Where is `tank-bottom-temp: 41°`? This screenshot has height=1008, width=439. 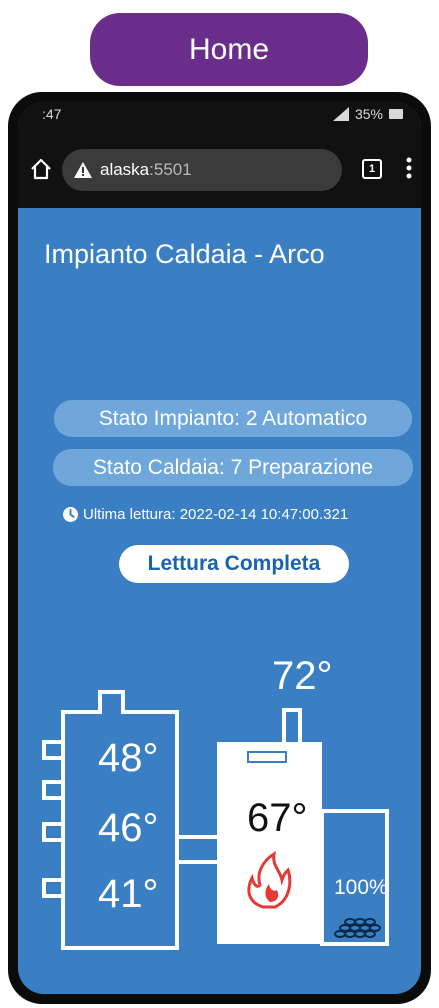
tank-bottom-temp: 41° is located at coordinates (128, 894).